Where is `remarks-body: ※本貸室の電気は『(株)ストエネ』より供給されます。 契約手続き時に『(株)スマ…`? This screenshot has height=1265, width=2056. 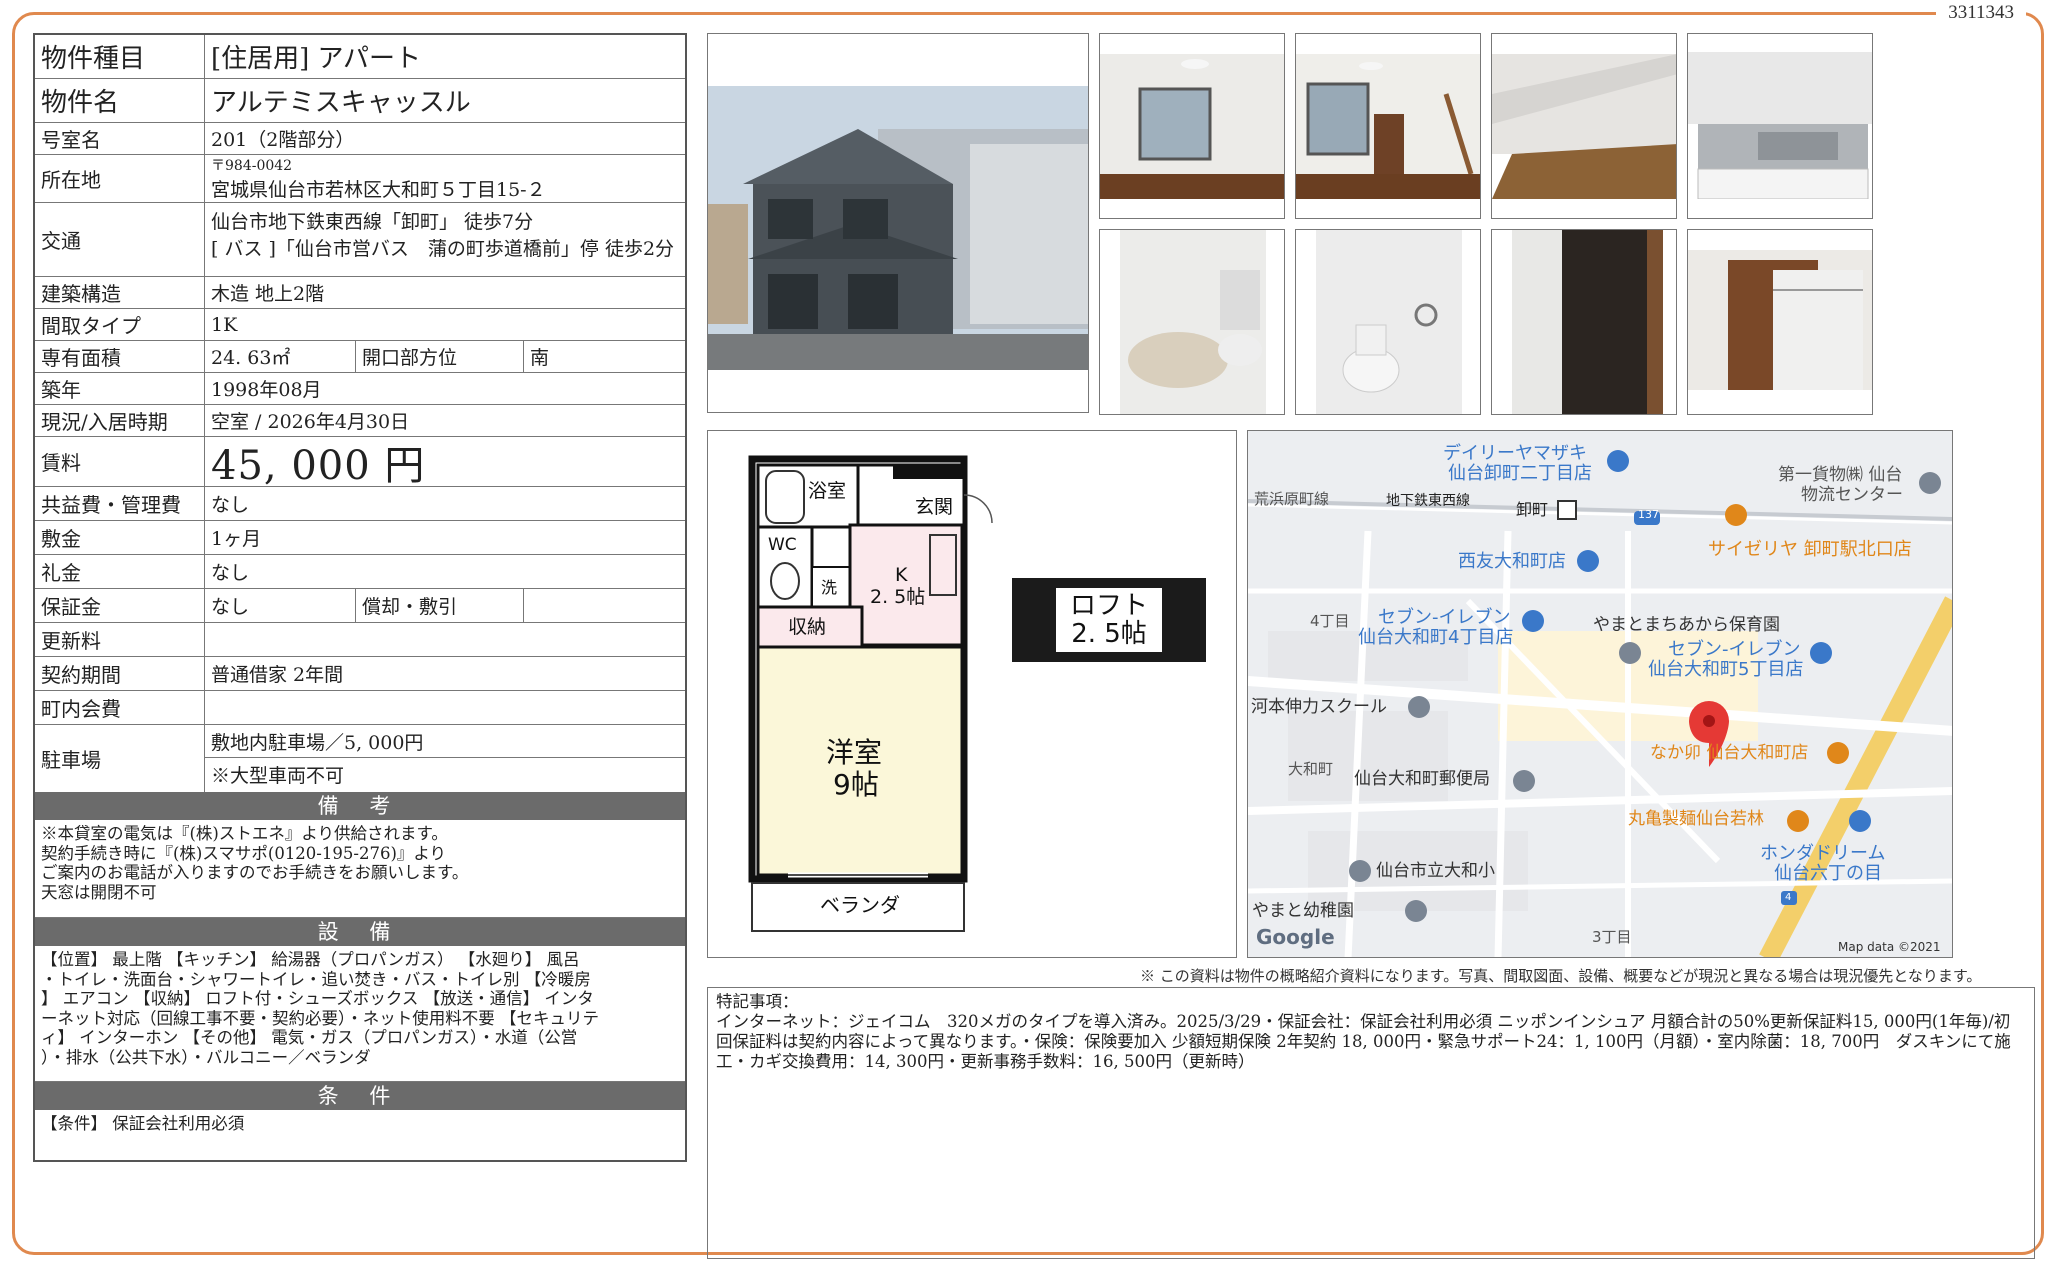 remarks-body: ※本貸室の電気は『(株)ストエネ』より供給されます。 契約手続き時に『(株)スマ… is located at coordinates (360, 869).